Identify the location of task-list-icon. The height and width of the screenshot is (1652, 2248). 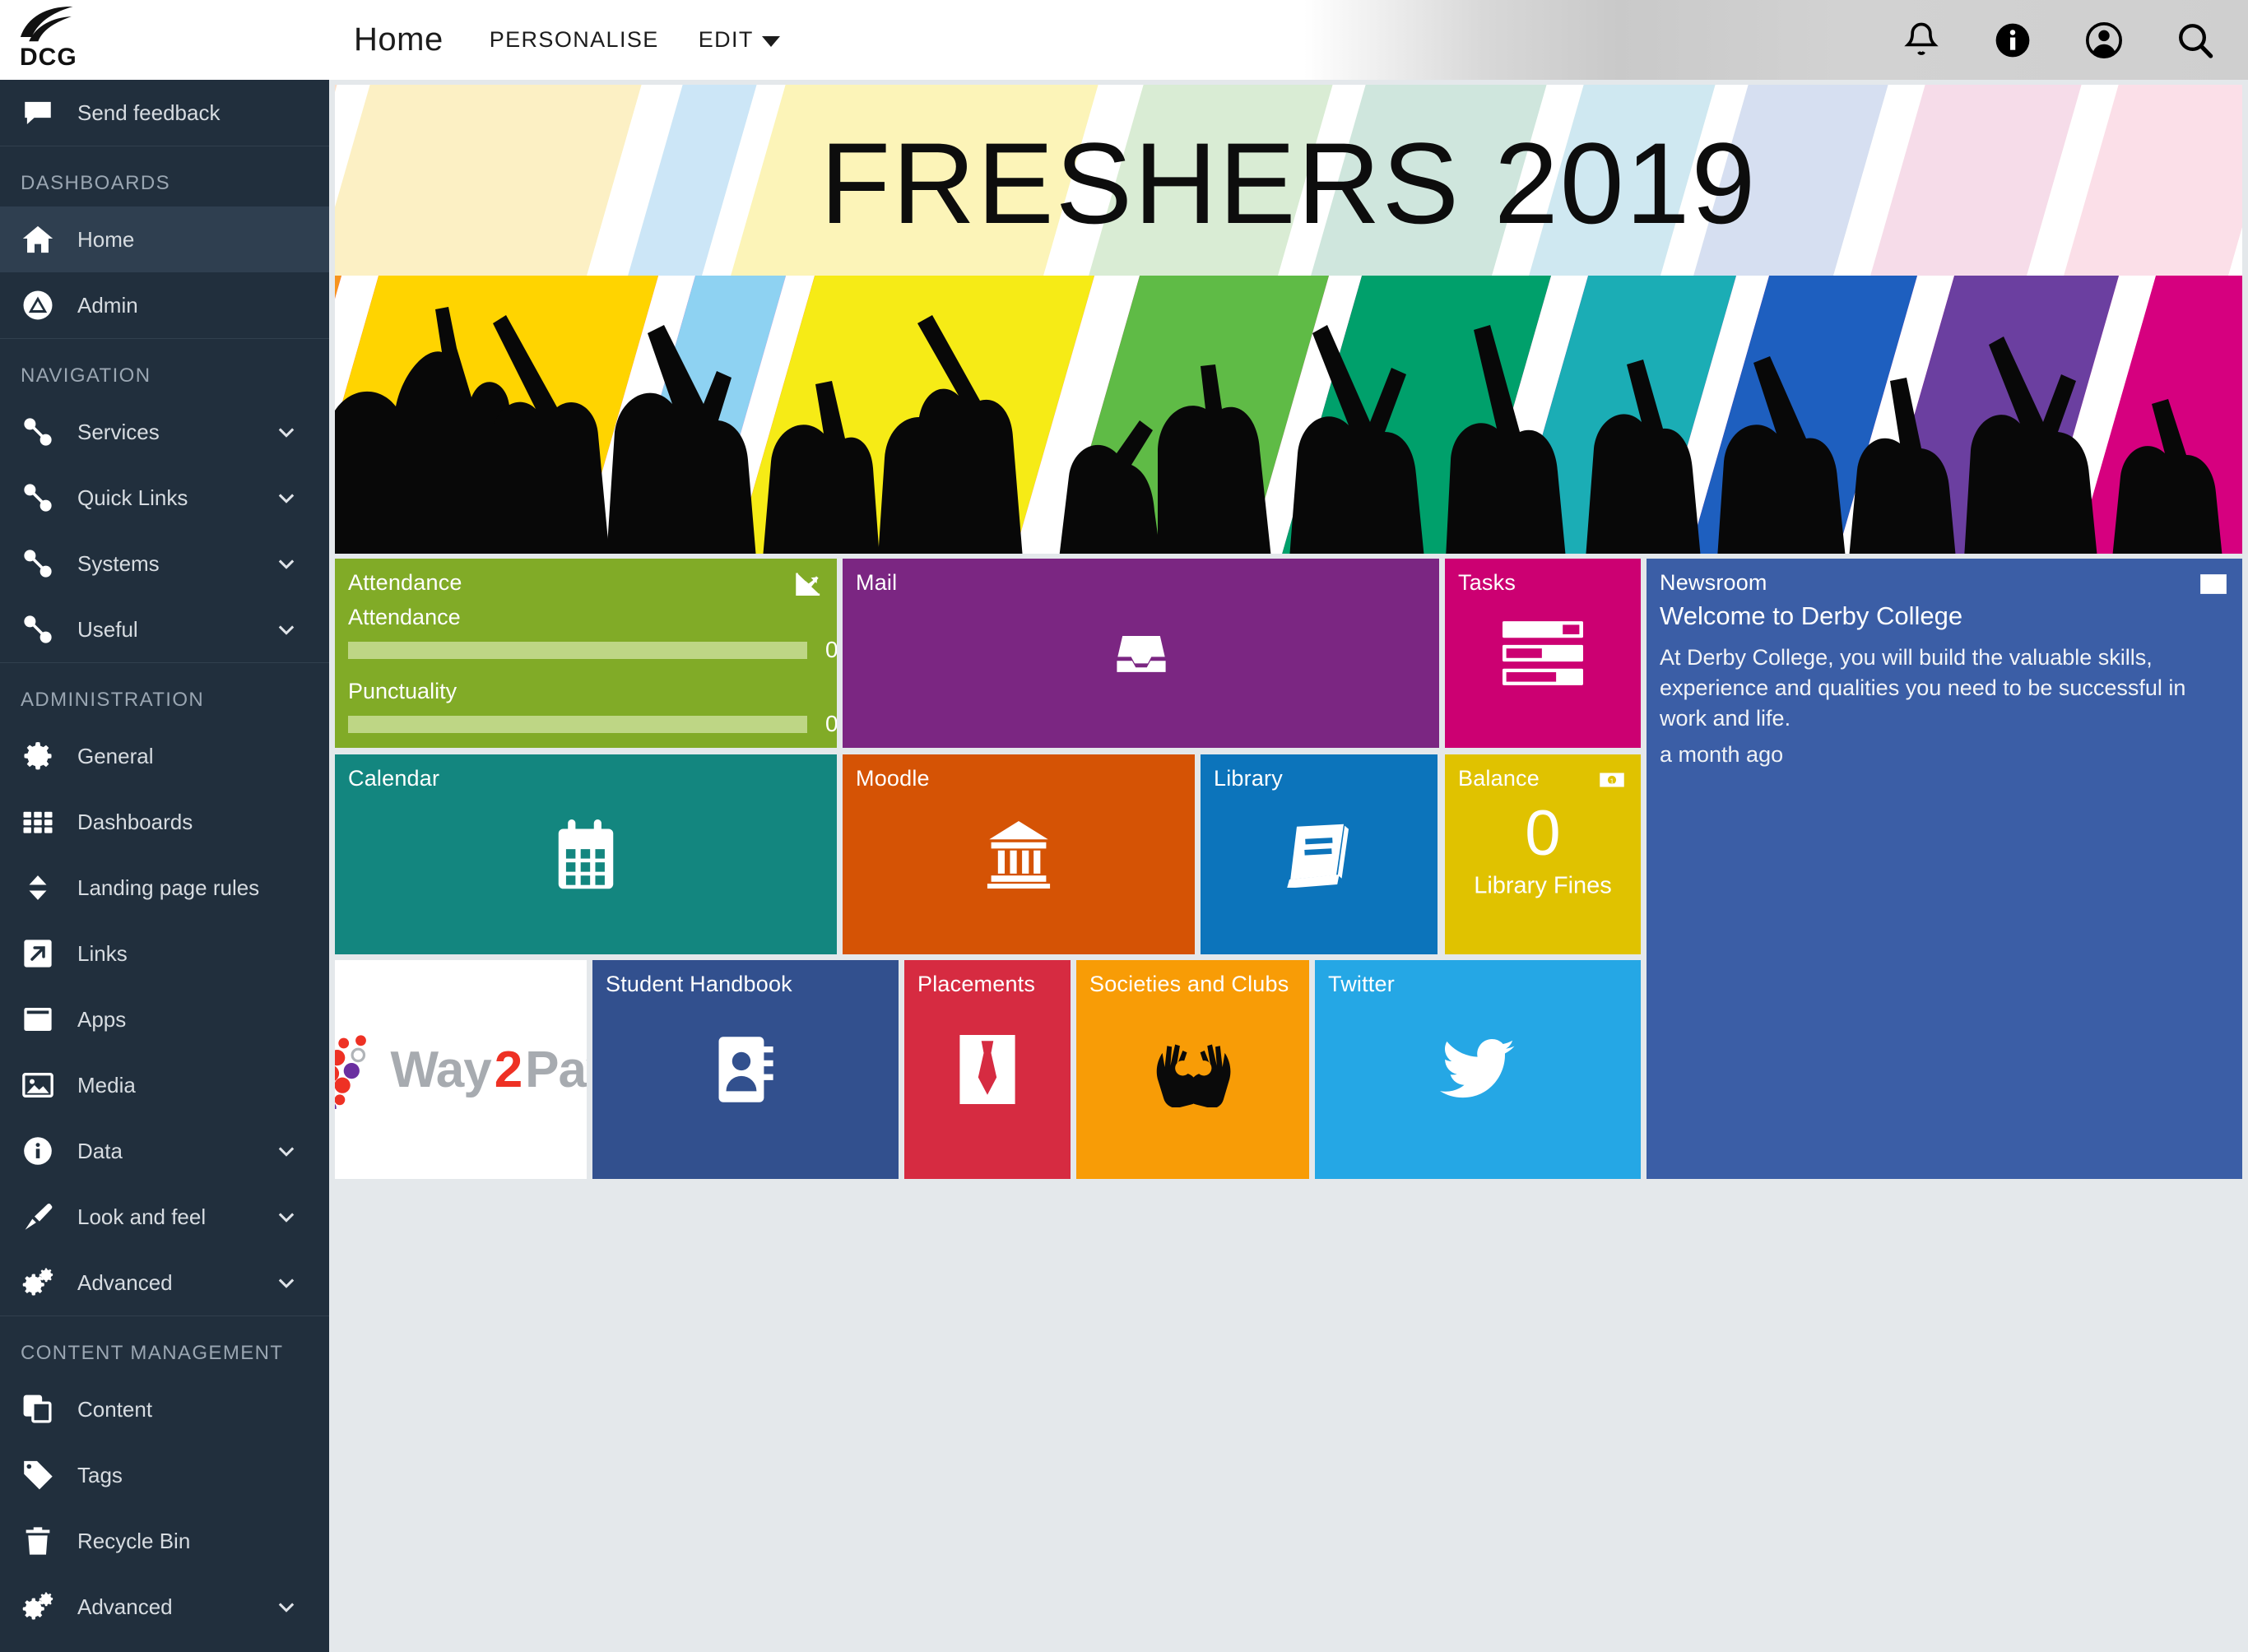
(1543, 653).